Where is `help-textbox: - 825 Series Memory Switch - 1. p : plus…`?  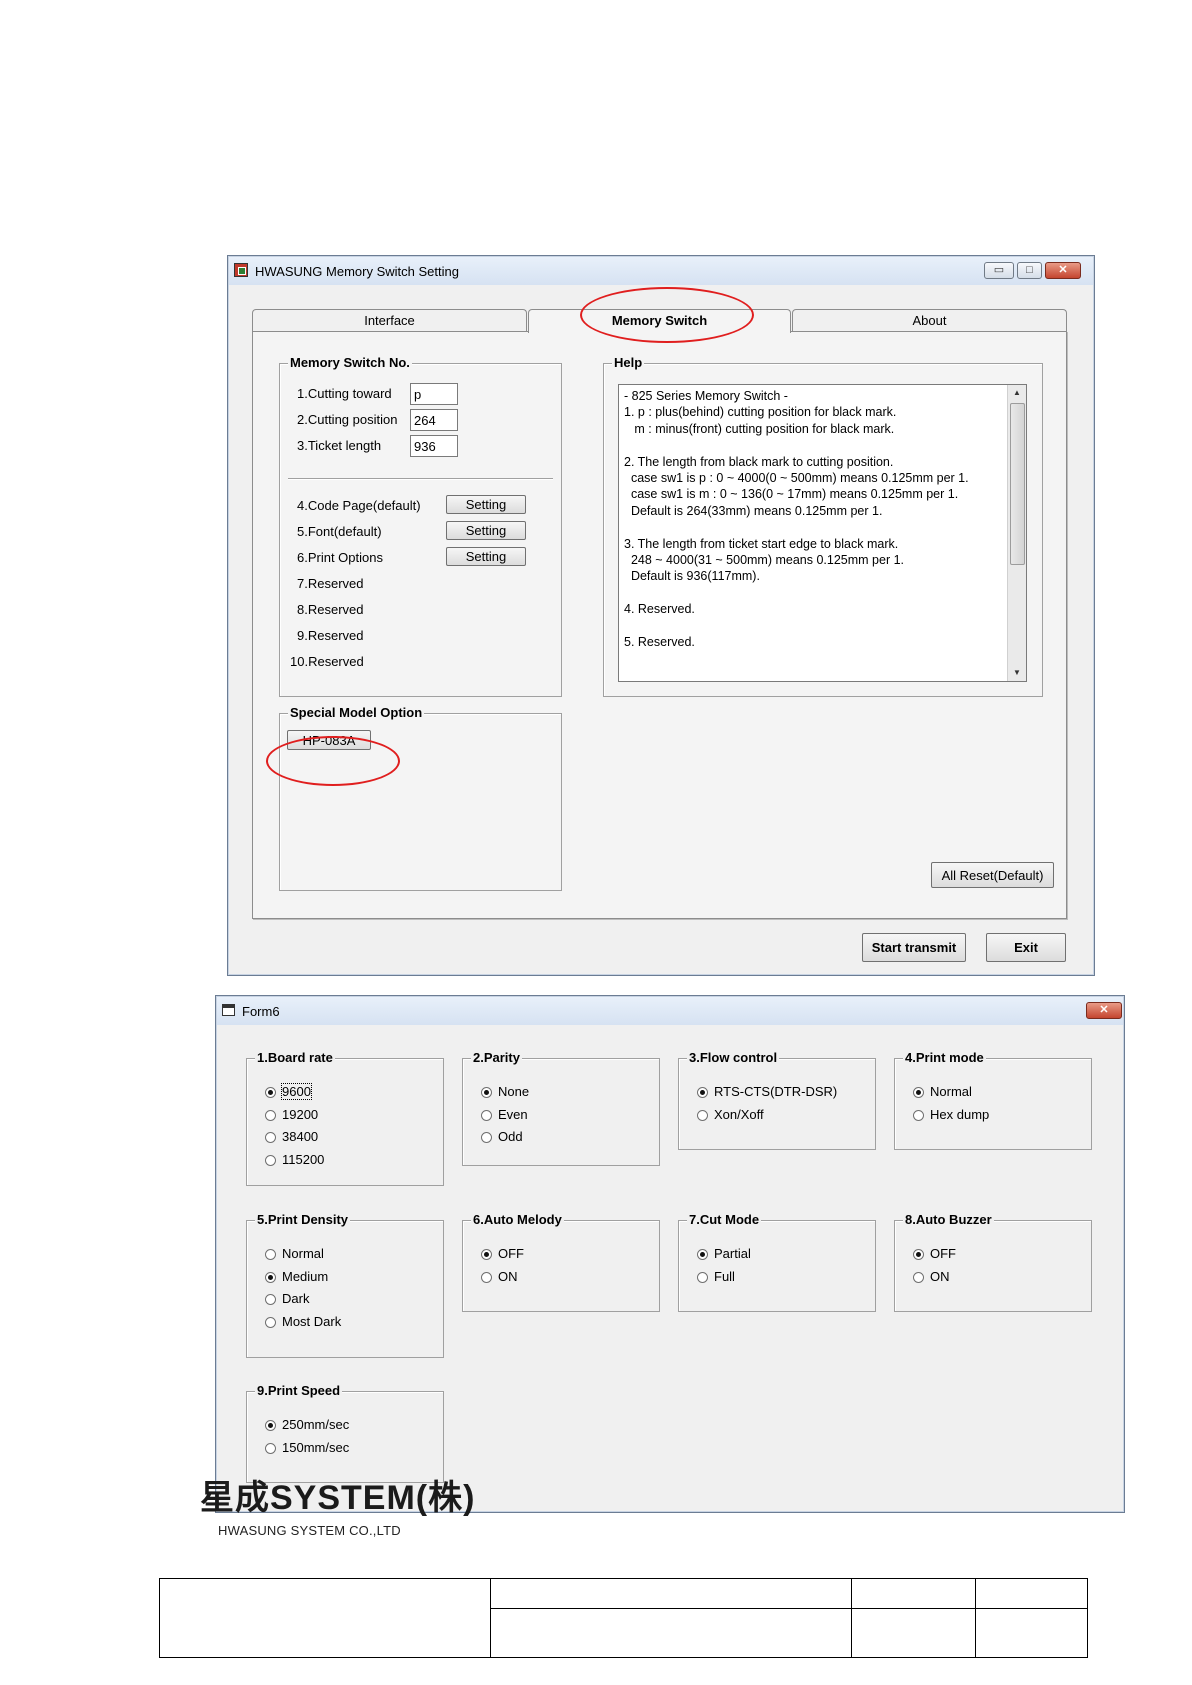
help-textbox: - 825 Series Memory Switch - 1. p : plus… is located at coordinates (822, 533).